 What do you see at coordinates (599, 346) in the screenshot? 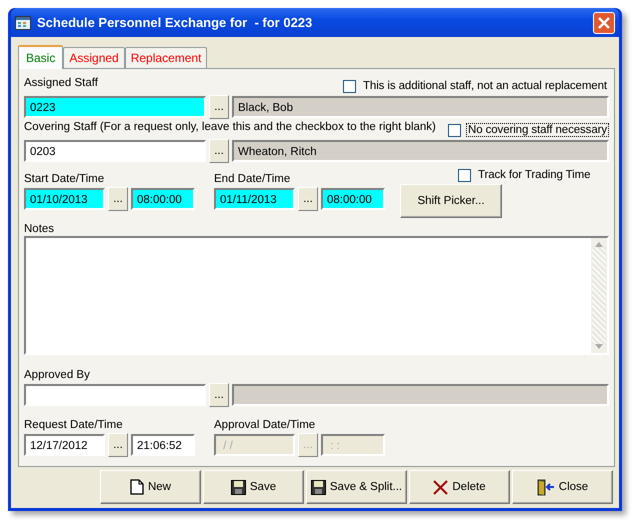
I see `down-arrow-icon` at bounding box center [599, 346].